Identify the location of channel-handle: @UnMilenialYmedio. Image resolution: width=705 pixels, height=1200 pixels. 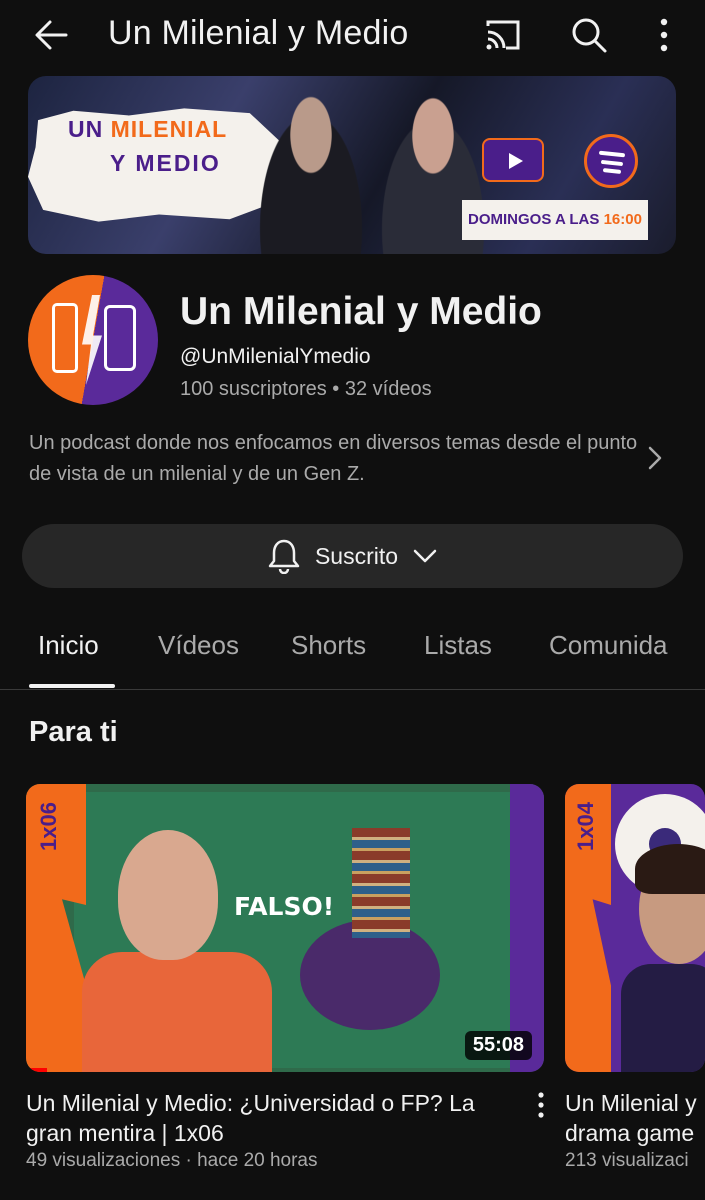
(275, 356).